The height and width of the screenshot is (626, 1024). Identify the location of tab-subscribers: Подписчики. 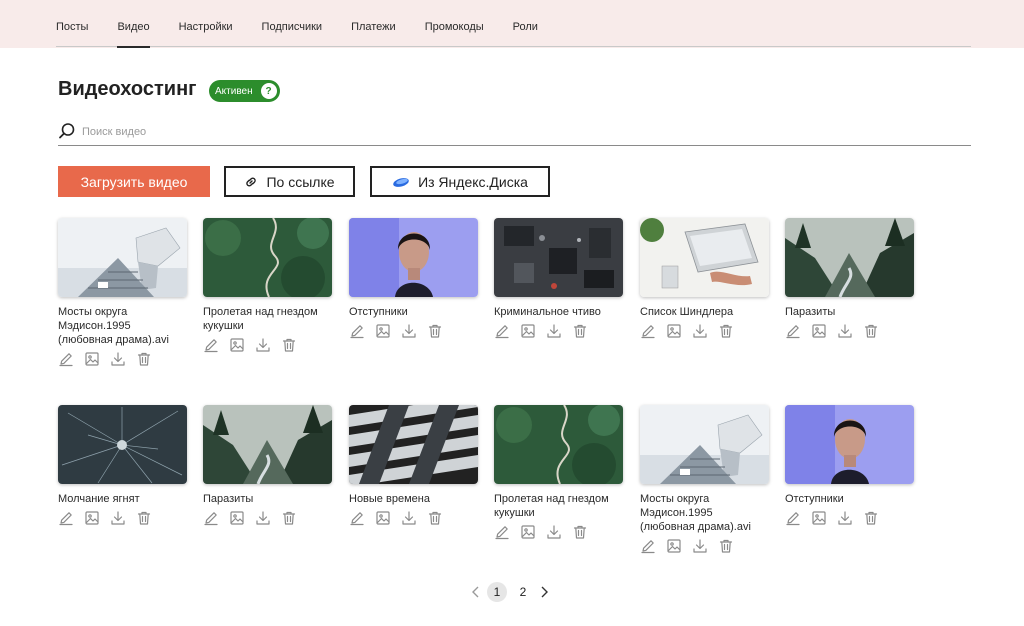
(292, 23).